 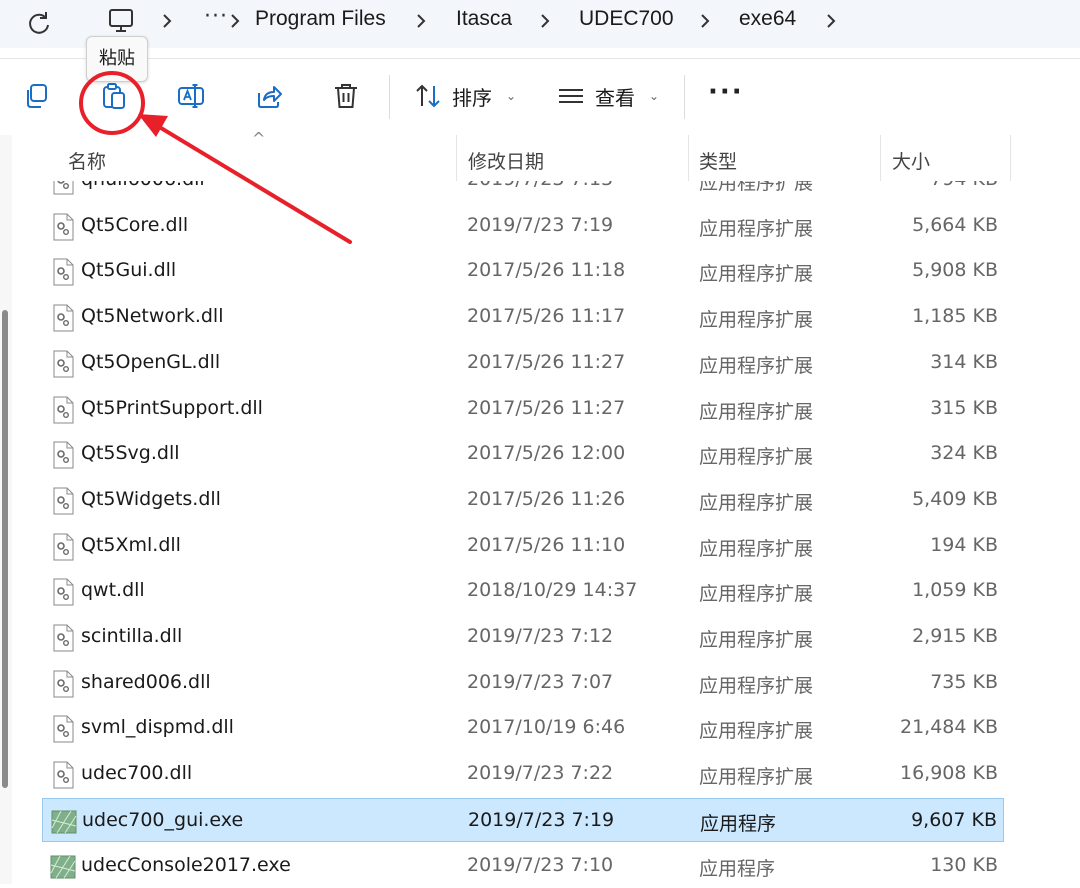 What do you see at coordinates (546, 498) in the screenshot?
I see `file-date-modified: 2017/5/26 11:26` at bounding box center [546, 498].